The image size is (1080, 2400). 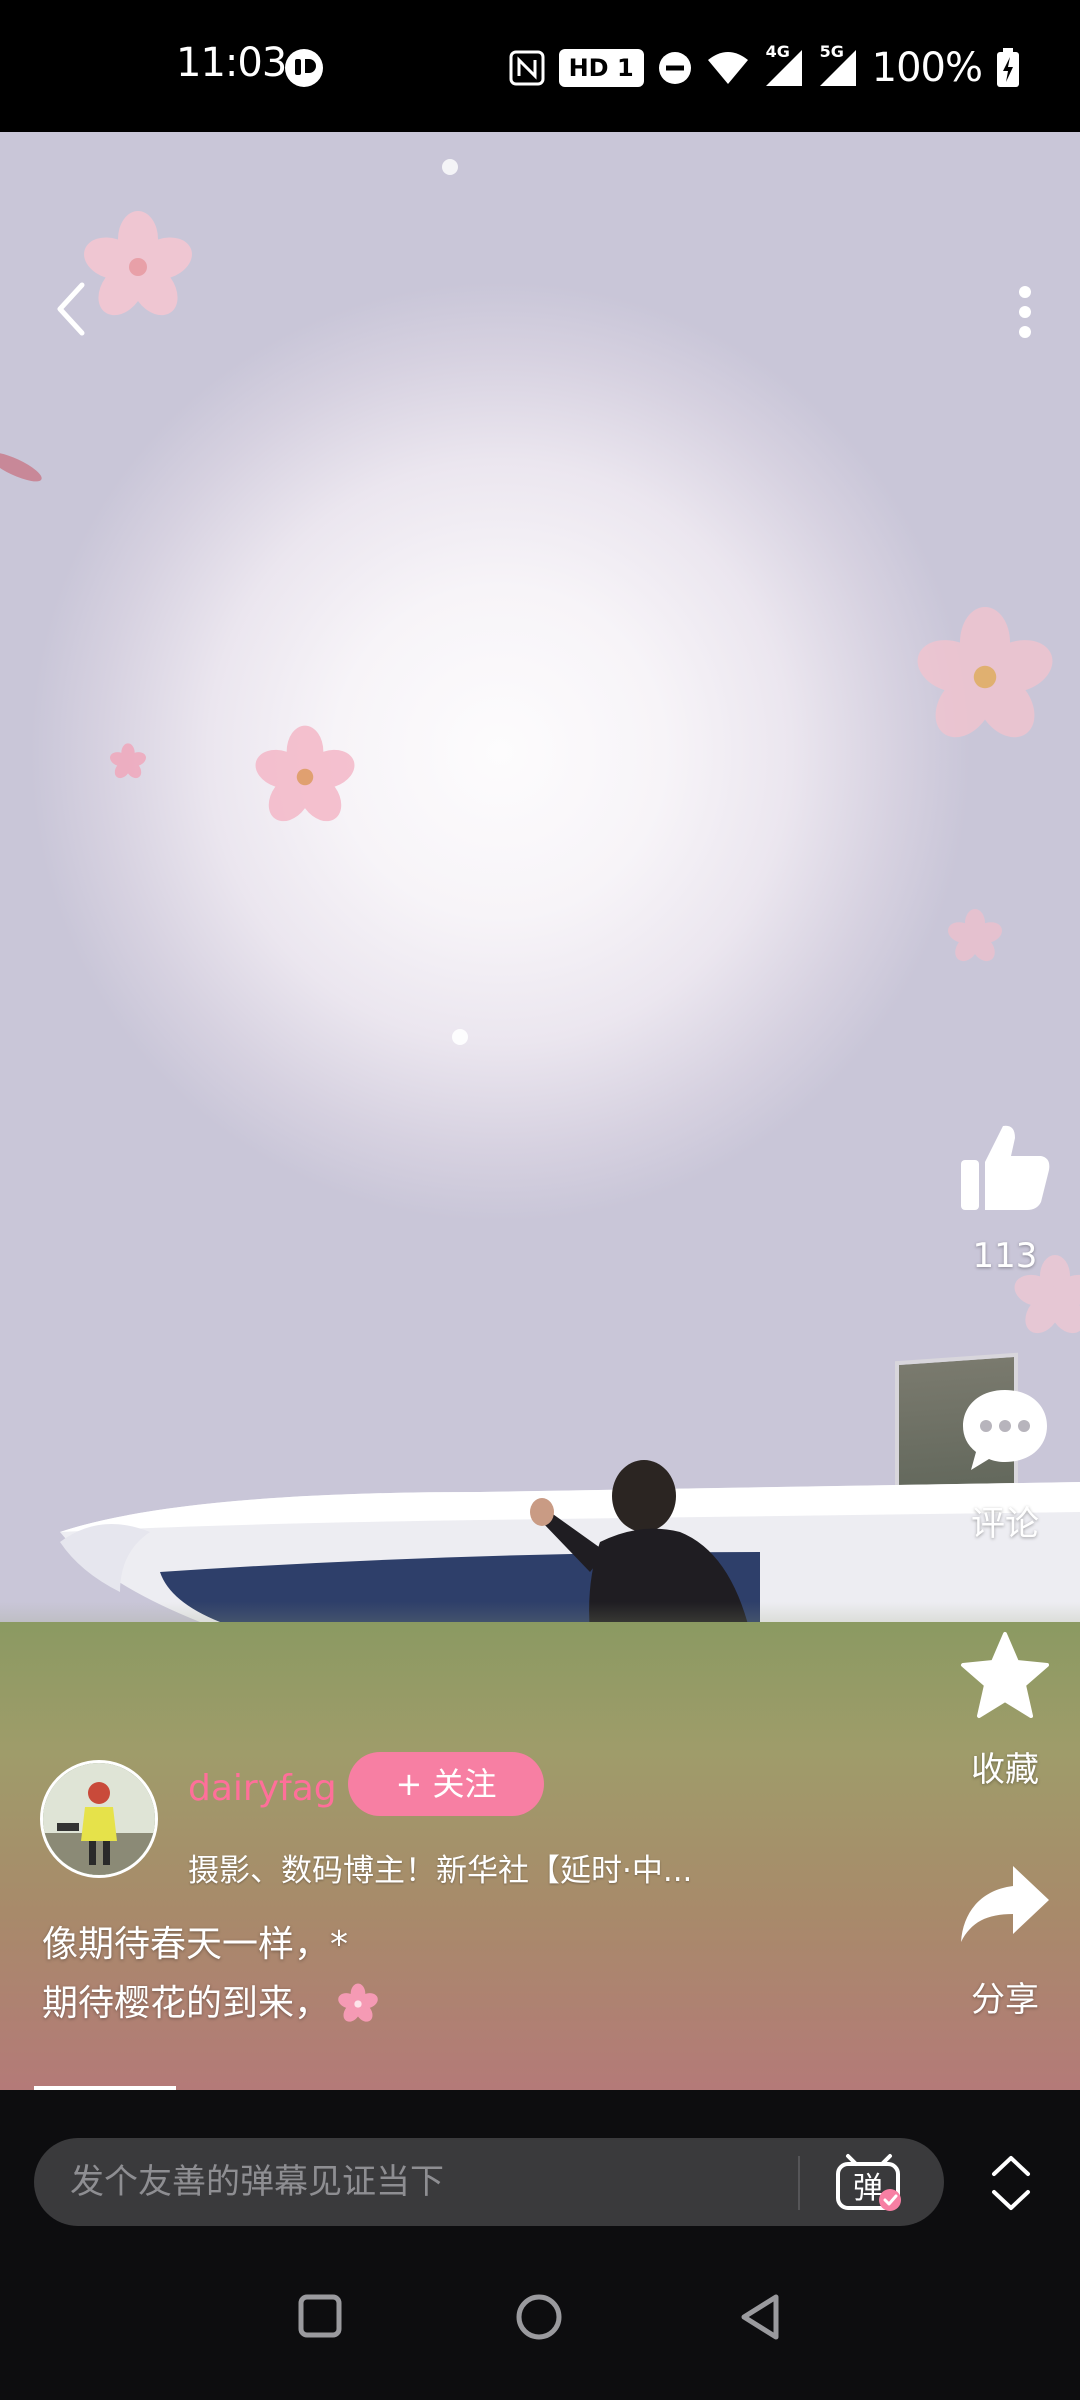 I want to click on favorite-button: 收藏, so click(x=1005, y=1710).